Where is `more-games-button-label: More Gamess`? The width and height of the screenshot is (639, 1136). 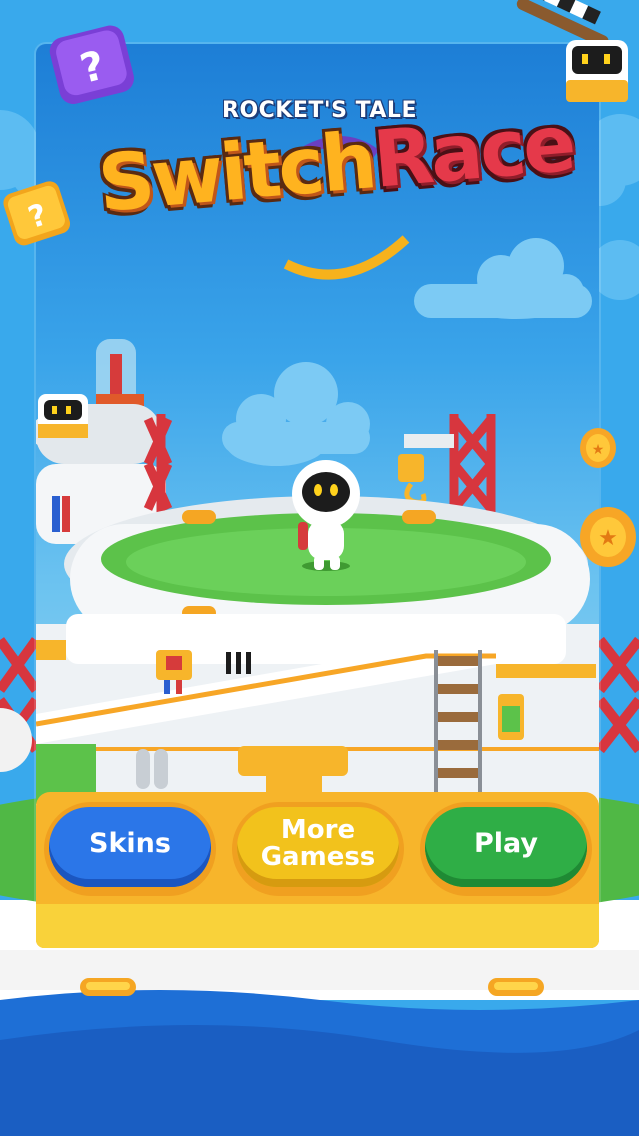 more-games-button-label: More Gamess is located at coordinates (318, 843).